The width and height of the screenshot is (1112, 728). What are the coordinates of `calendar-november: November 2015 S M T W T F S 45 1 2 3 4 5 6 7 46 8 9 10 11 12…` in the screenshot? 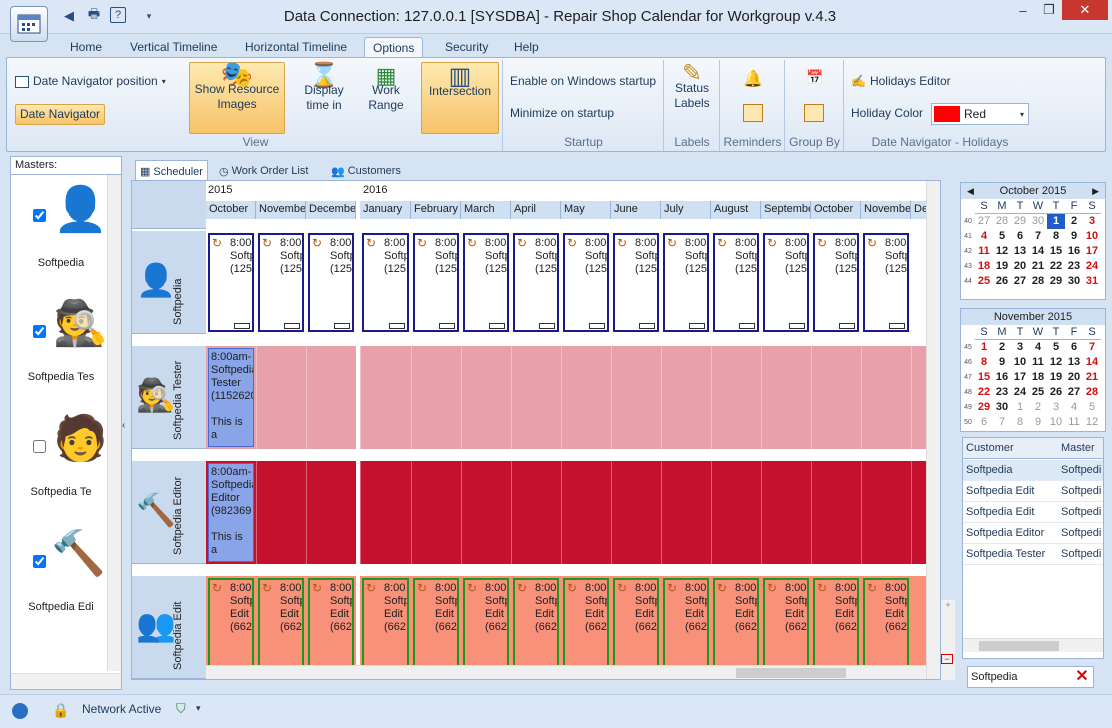 It's located at (1033, 370).